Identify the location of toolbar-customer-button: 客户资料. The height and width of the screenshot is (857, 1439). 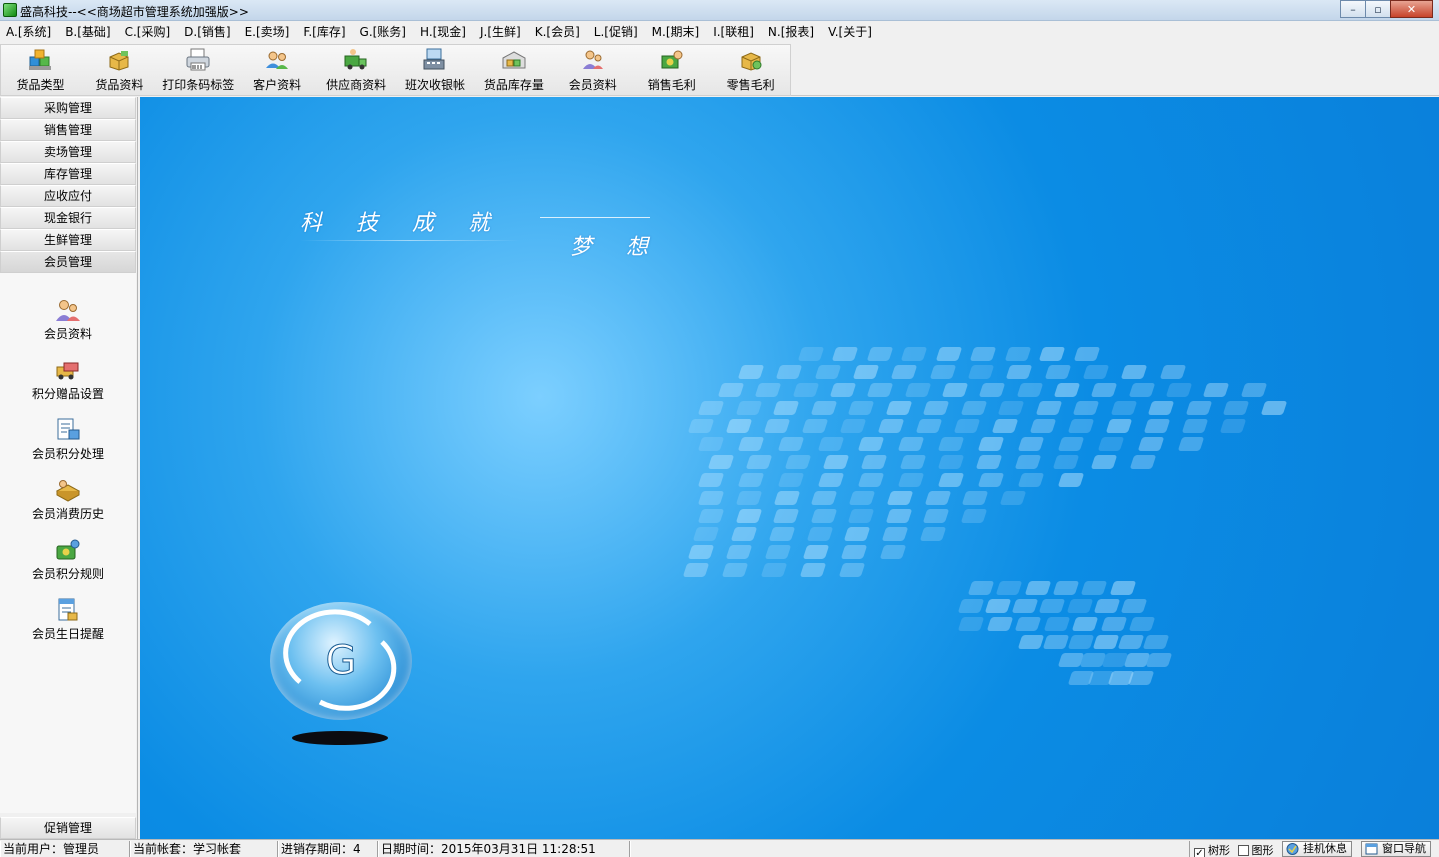
(277, 70).